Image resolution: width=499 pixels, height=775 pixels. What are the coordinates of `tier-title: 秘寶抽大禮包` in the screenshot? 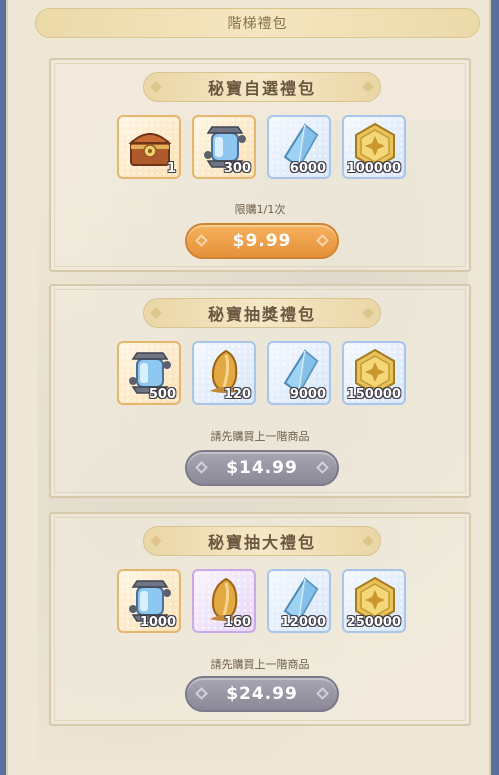 It's located at (261, 542).